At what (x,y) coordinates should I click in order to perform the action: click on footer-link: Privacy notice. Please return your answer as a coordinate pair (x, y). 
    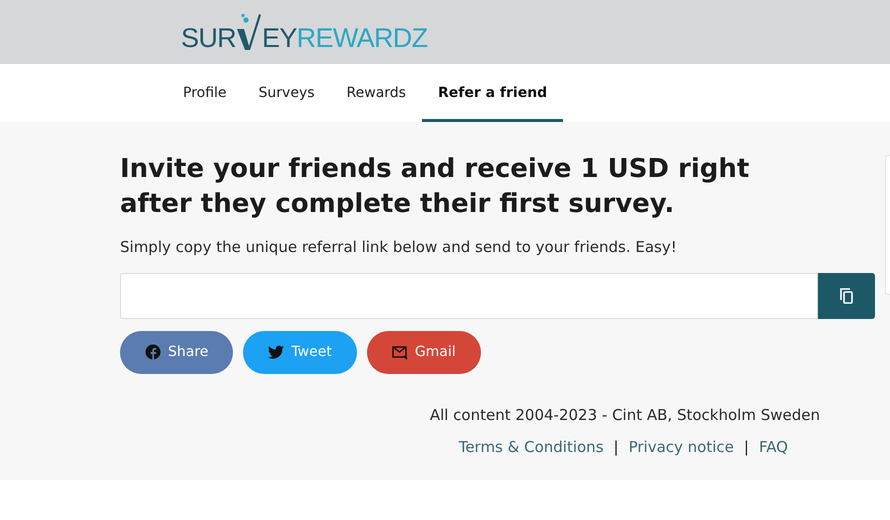
    Looking at the image, I should click on (681, 447).